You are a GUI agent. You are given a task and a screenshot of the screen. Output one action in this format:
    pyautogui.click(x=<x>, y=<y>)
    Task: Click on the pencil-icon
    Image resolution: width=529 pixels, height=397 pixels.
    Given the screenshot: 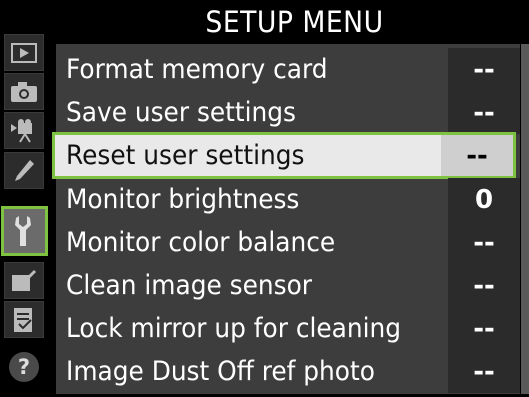 What is the action you would take?
    pyautogui.click(x=24, y=170)
    